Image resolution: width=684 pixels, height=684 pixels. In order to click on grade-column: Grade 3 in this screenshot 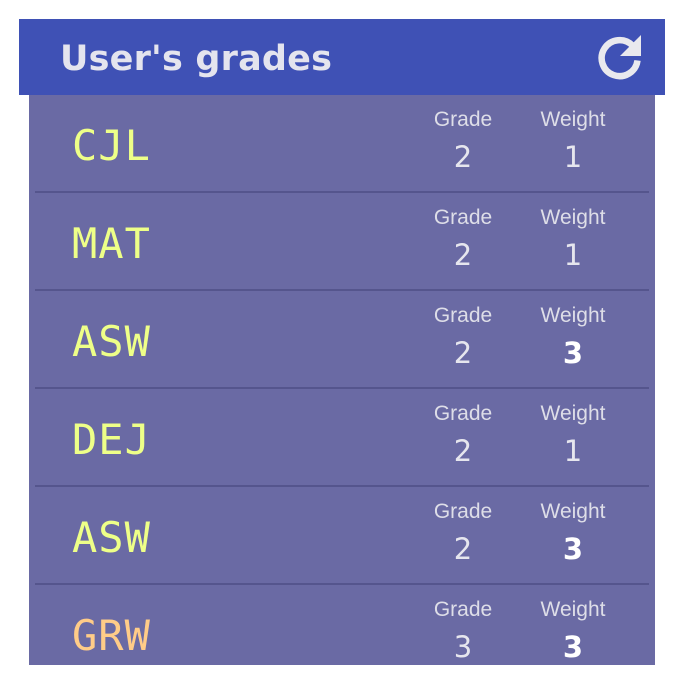, I will do `click(463, 631)`.